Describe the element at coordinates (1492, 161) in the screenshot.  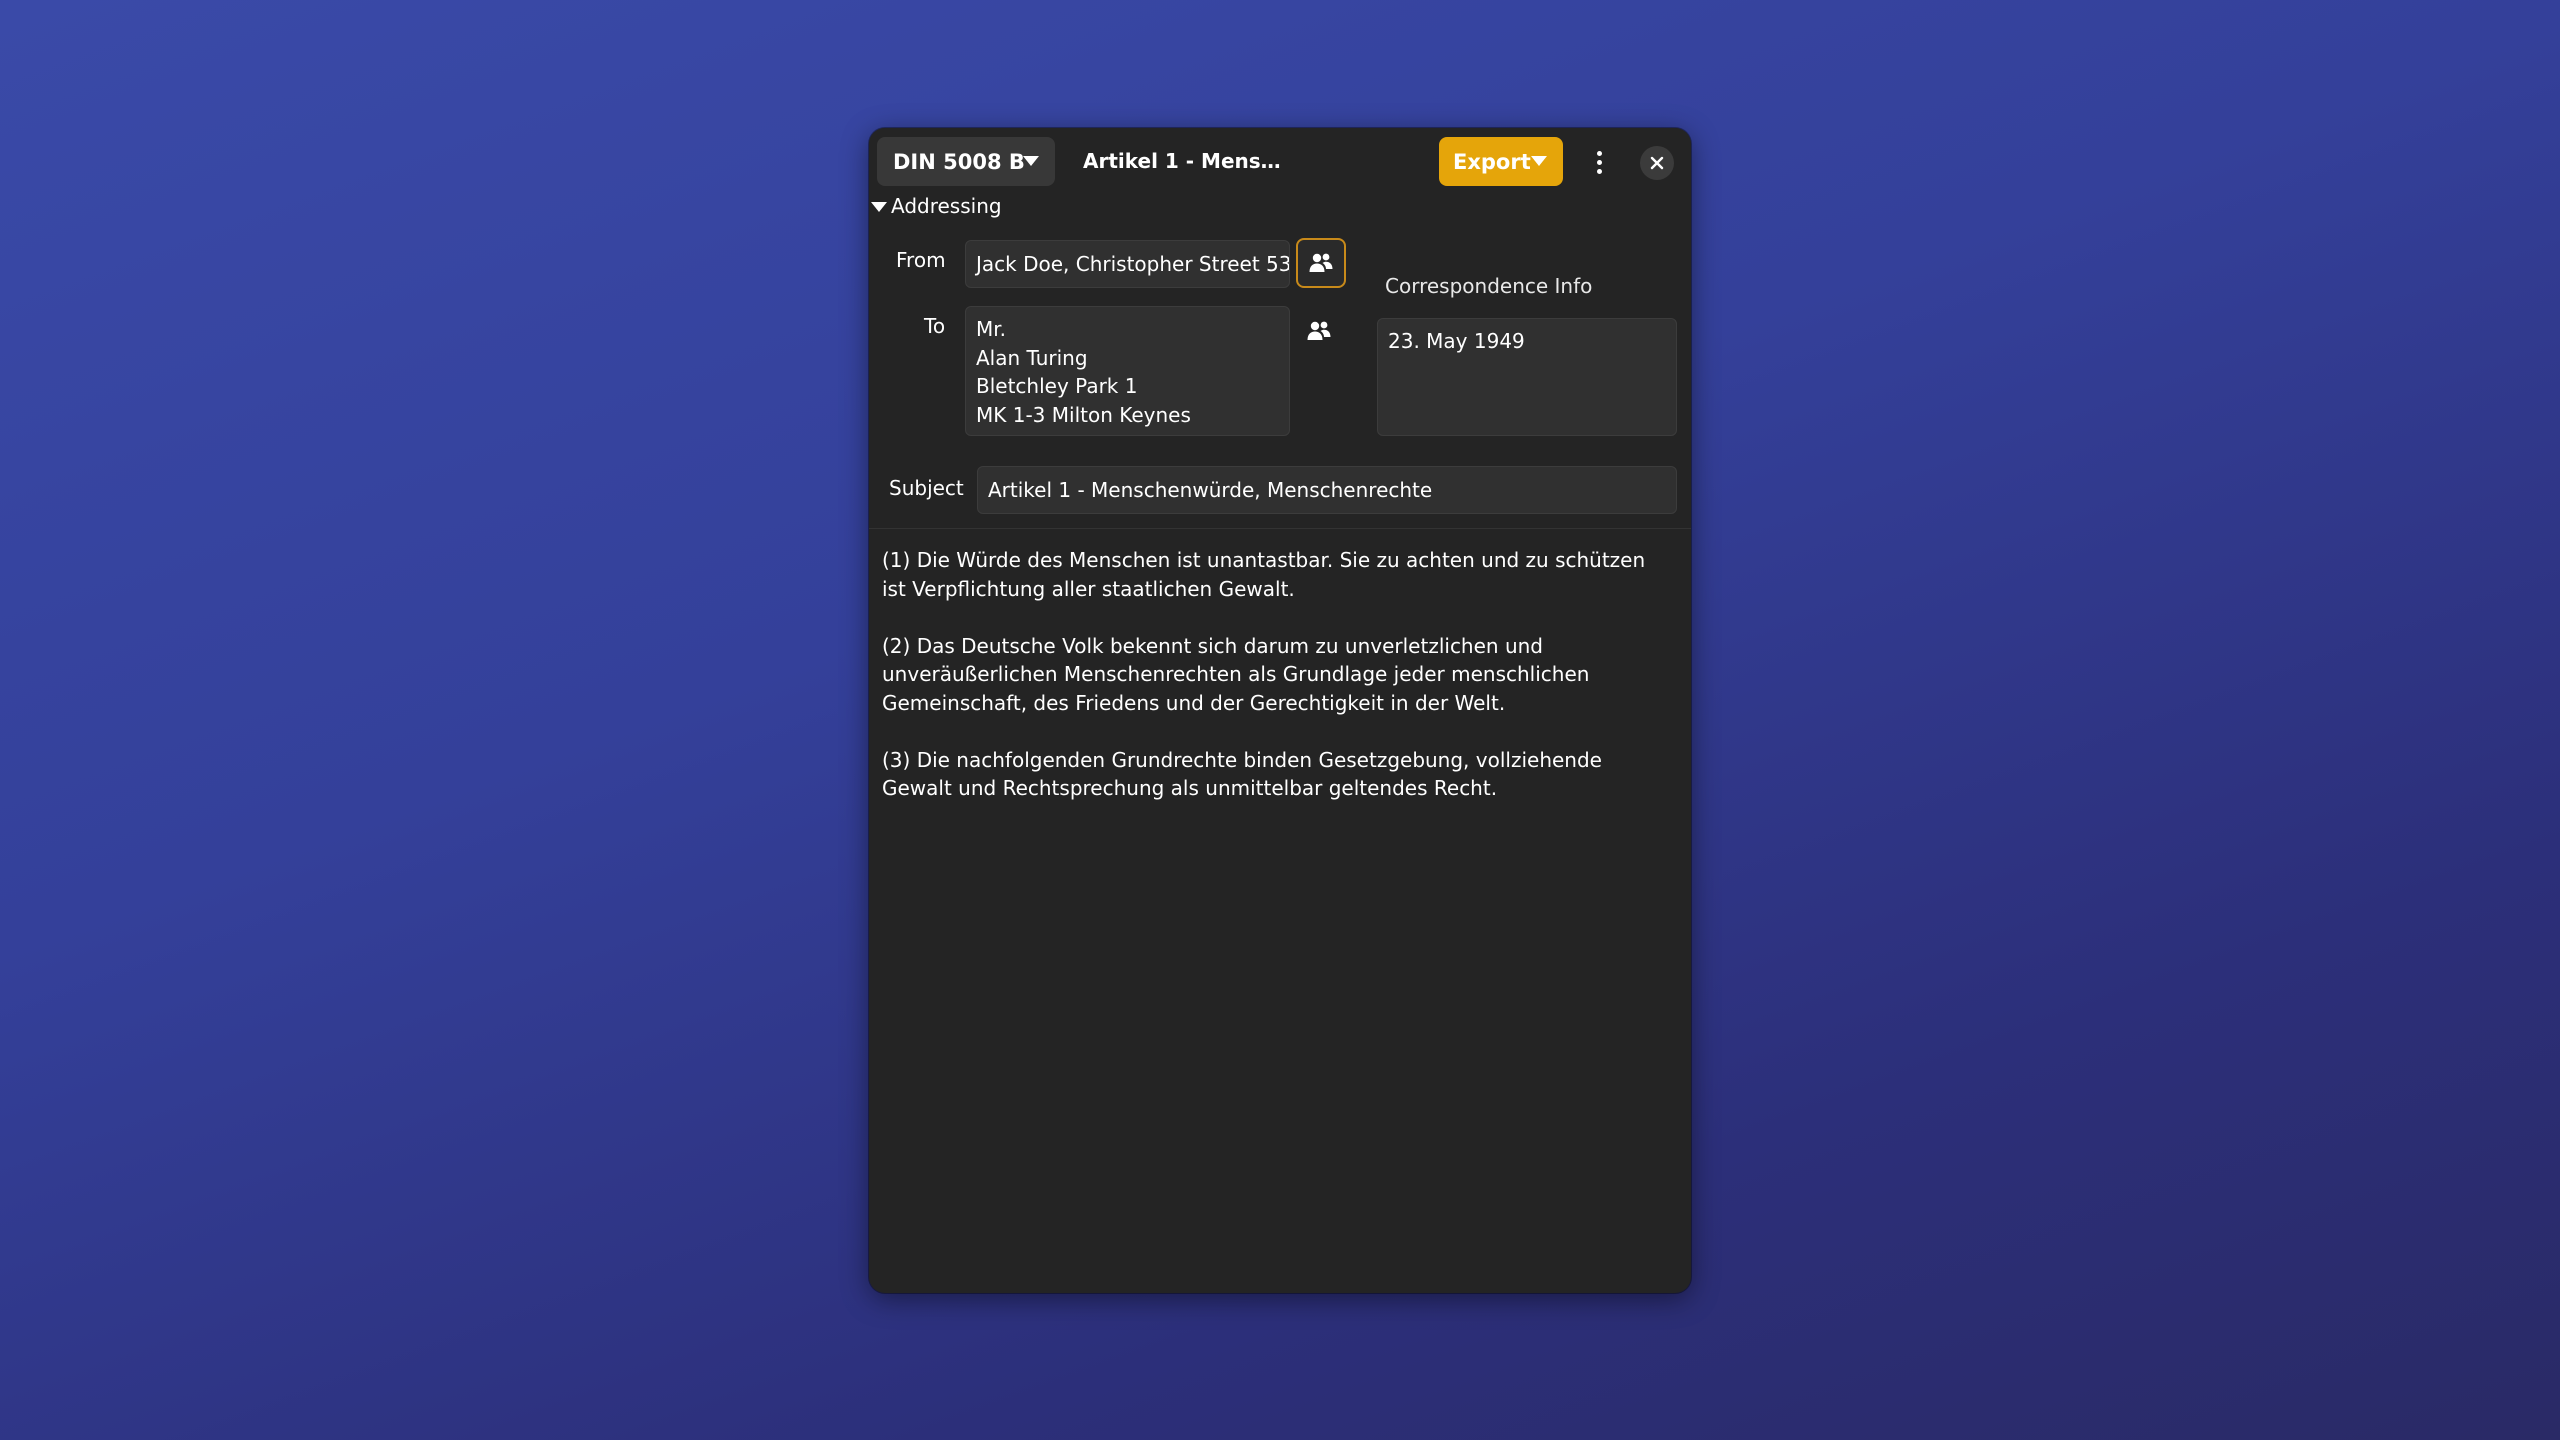
I see `export-button-label: Export` at that location.